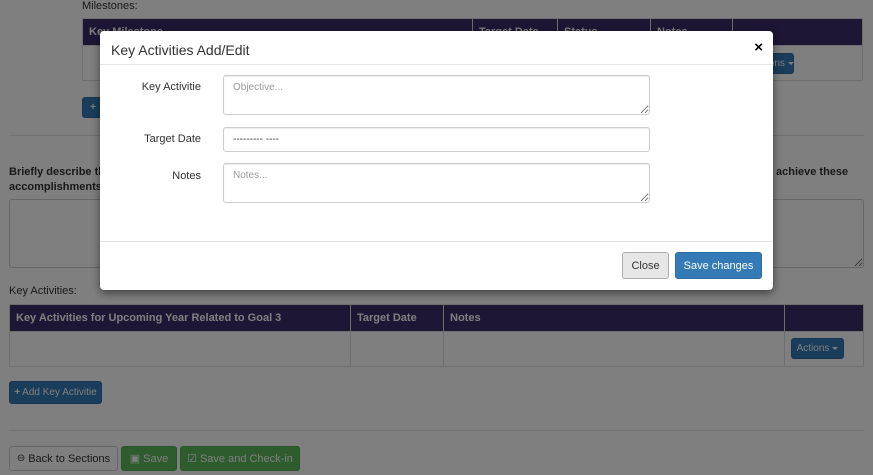 The height and width of the screenshot is (475, 873). Describe the element at coordinates (172, 139) in the screenshot. I see `target-date-label: Target Date` at that location.